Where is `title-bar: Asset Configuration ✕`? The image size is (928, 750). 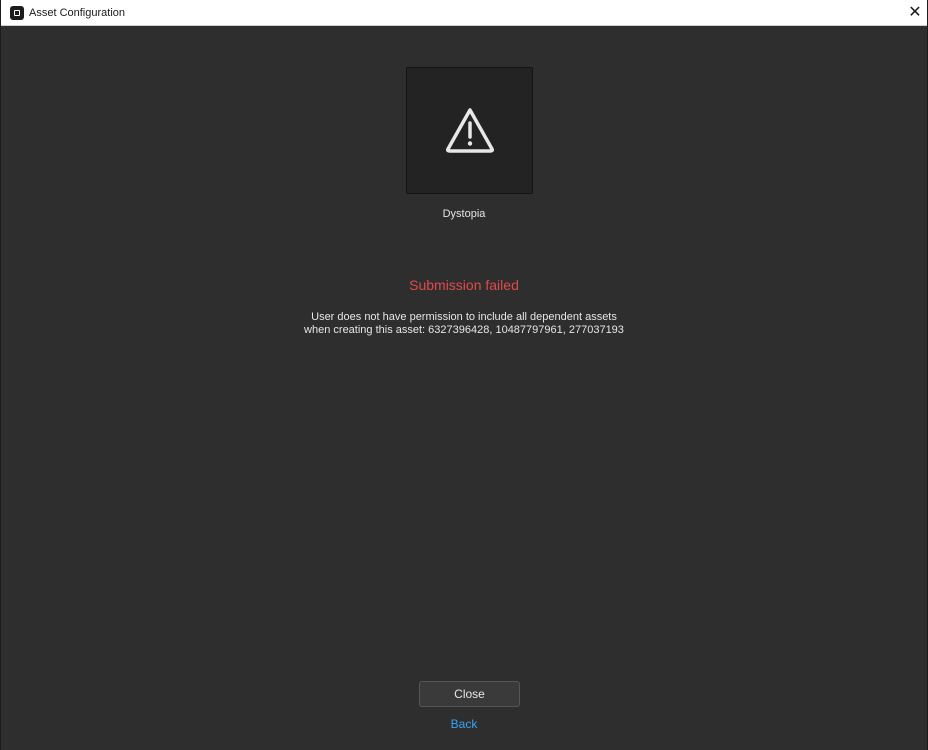
title-bar: Asset Configuration ✕ is located at coordinates (464, 13).